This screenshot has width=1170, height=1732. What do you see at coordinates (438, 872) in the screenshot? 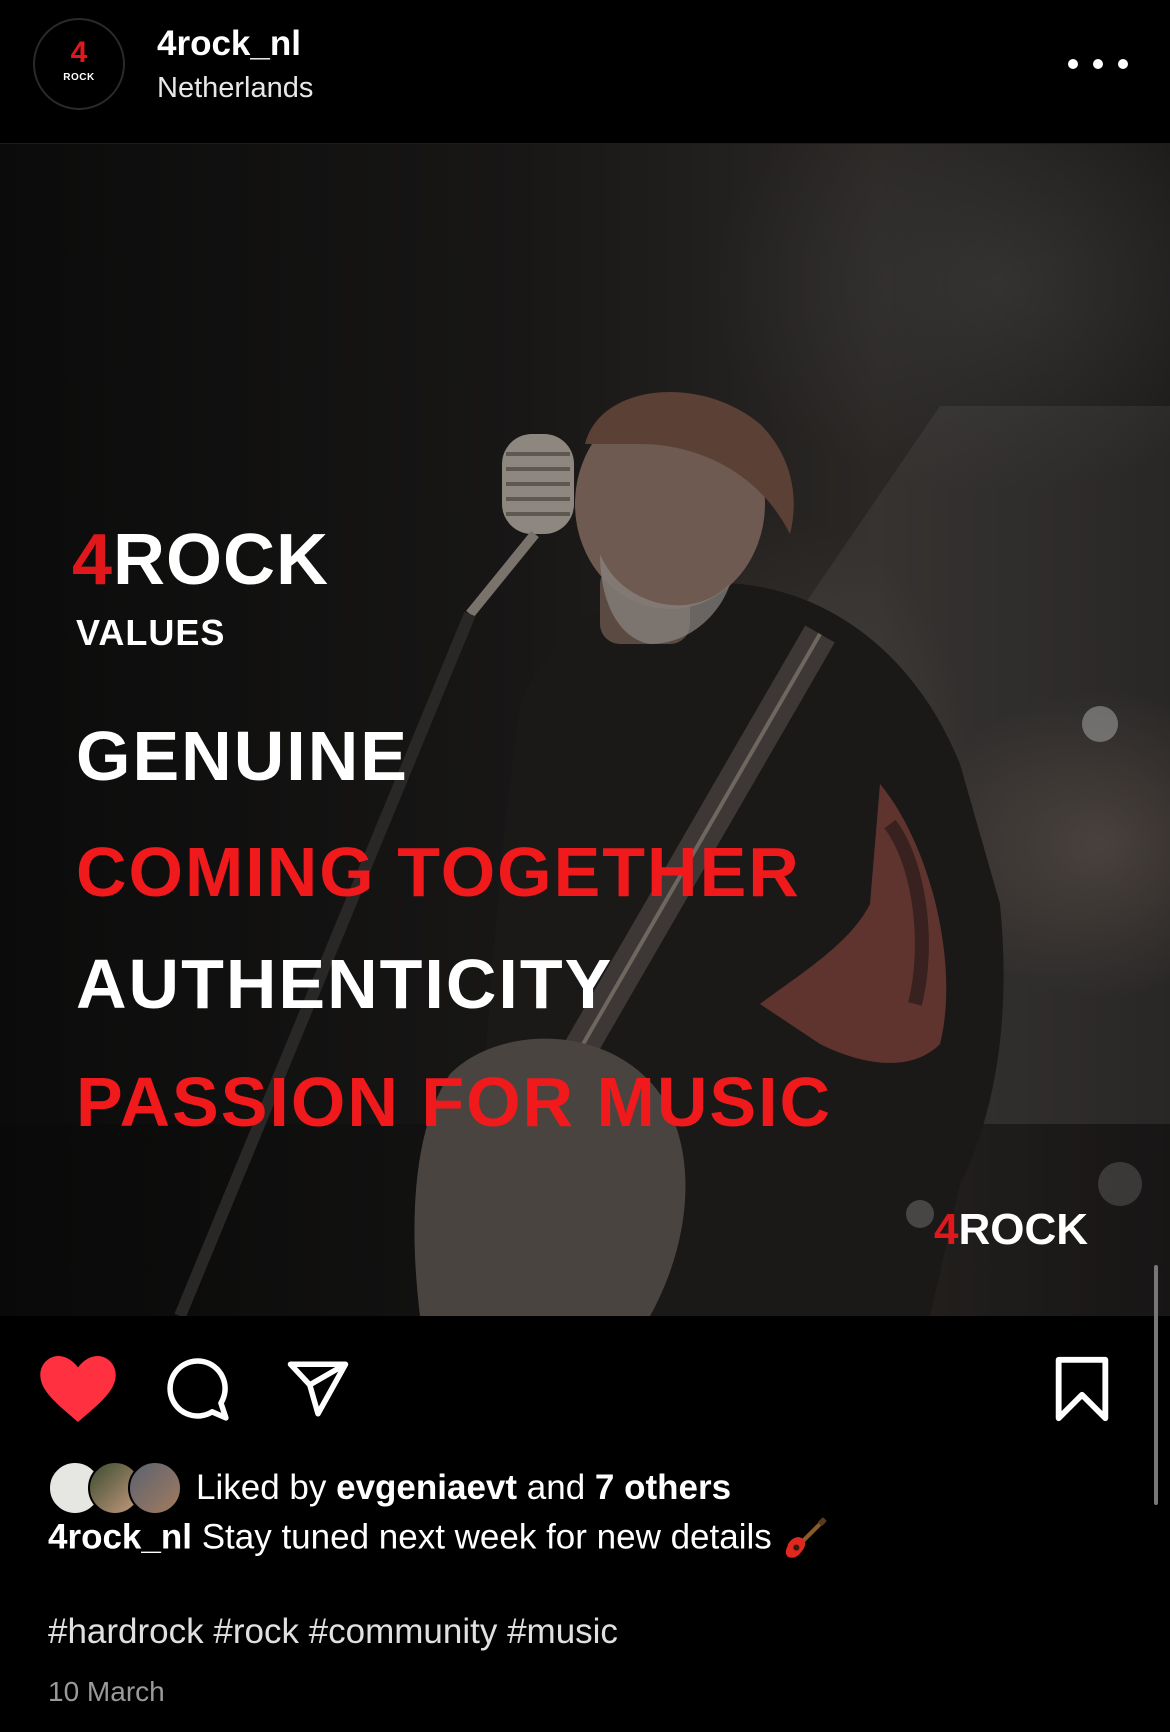
I see `value-coming-together: COMING TOGETHER` at bounding box center [438, 872].